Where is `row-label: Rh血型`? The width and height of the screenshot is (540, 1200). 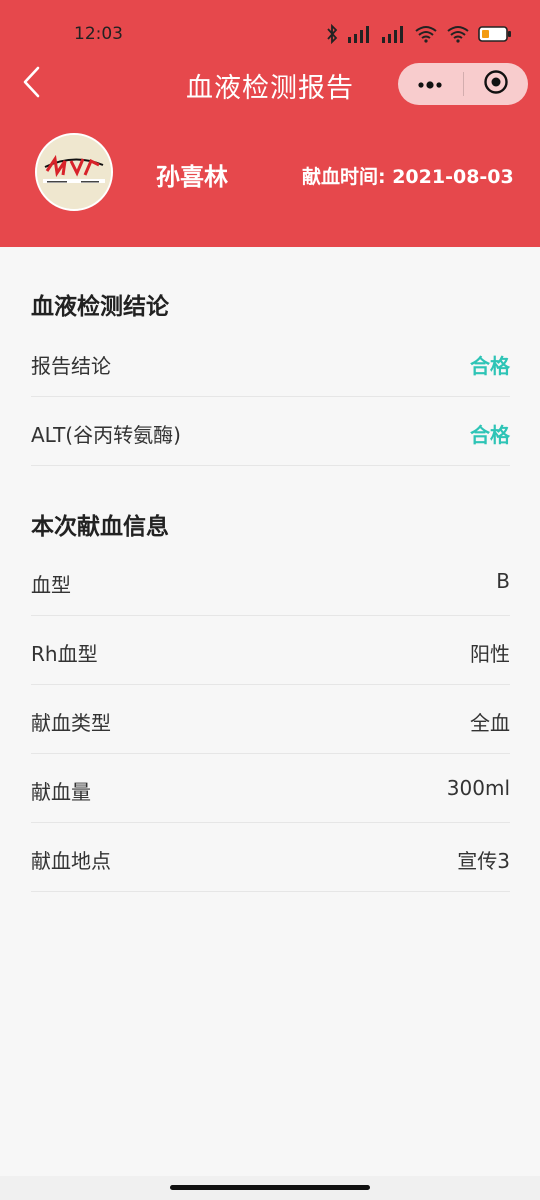 row-label: Rh血型 is located at coordinates (64, 654).